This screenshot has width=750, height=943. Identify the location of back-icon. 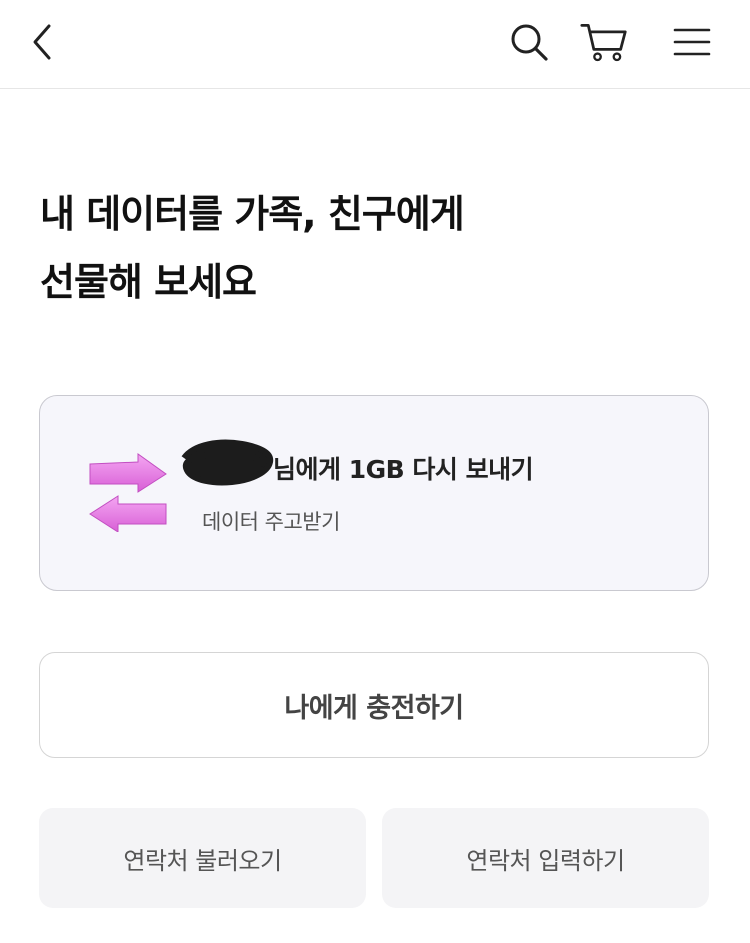
(42, 42).